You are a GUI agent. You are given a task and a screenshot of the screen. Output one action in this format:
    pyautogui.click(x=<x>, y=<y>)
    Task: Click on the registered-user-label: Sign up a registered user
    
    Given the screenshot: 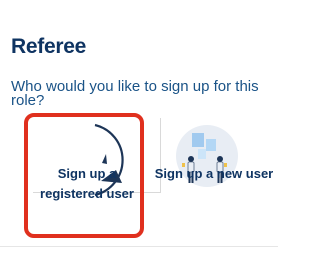 What is the action you would take?
    pyautogui.click(x=87, y=184)
    